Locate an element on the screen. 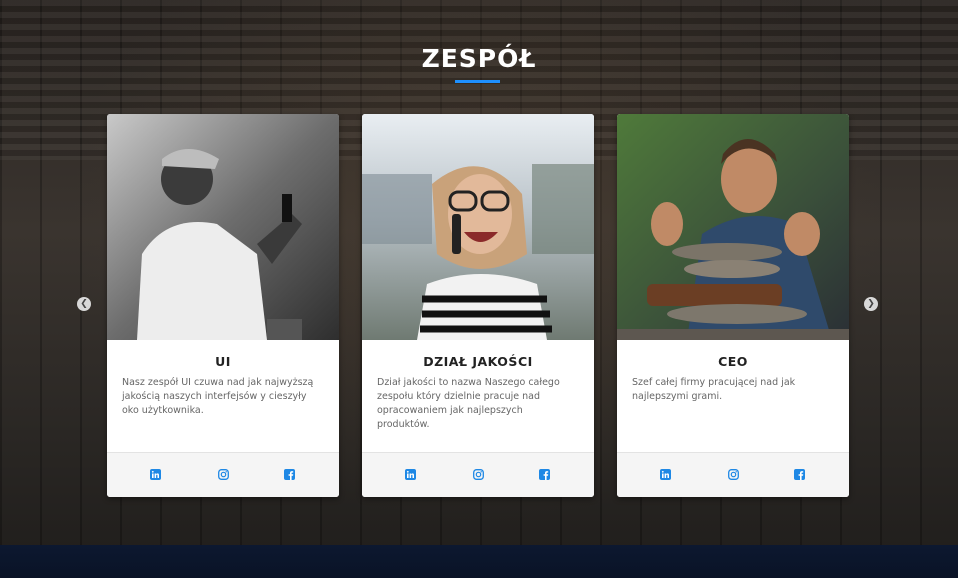 The width and height of the screenshot is (958, 578). section-title: ZESPÓŁ is located at coordinates (479, 58).